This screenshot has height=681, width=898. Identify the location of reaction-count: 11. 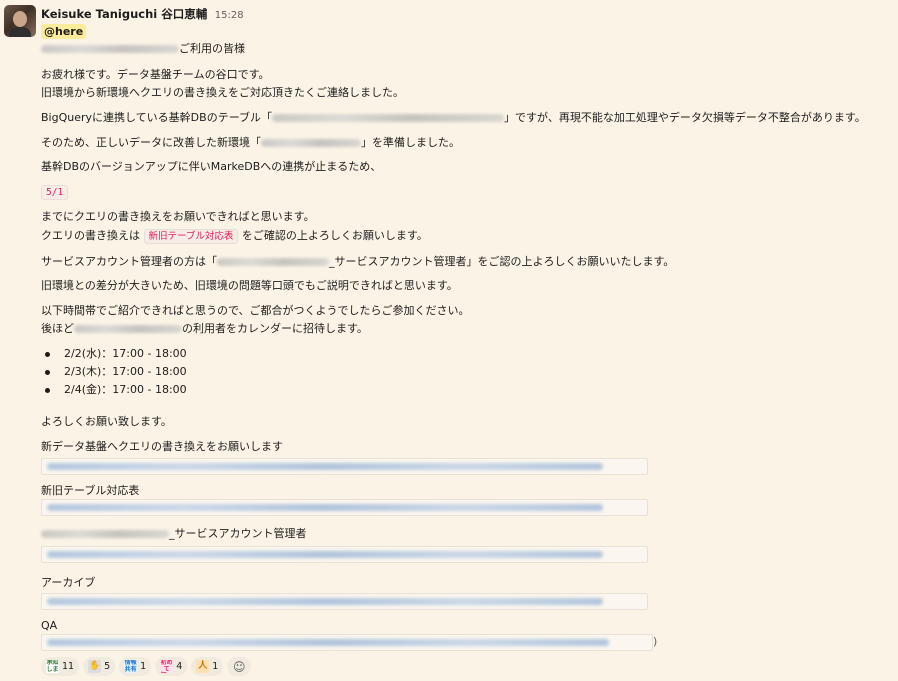
(68, 666).